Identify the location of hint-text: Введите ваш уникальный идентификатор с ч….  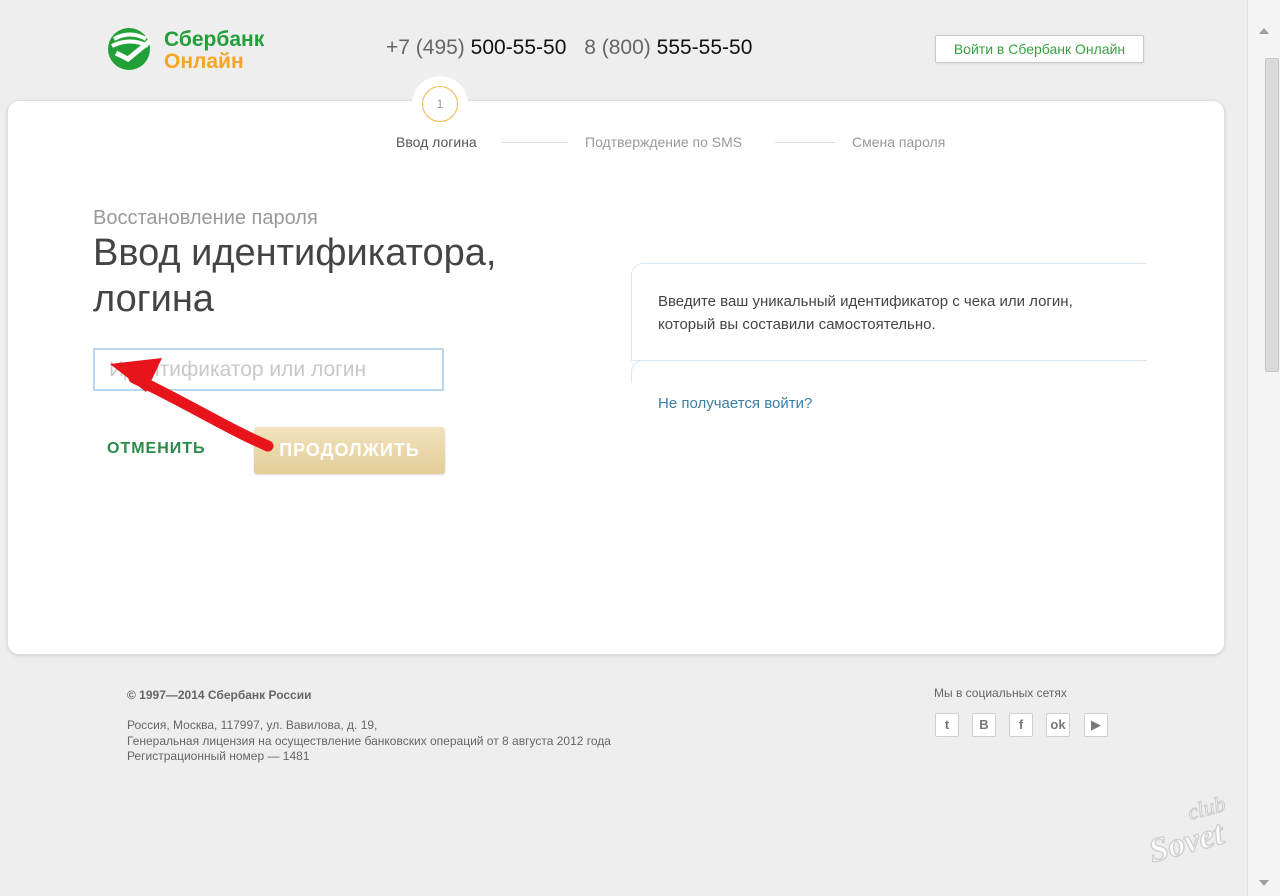
(865, 313).